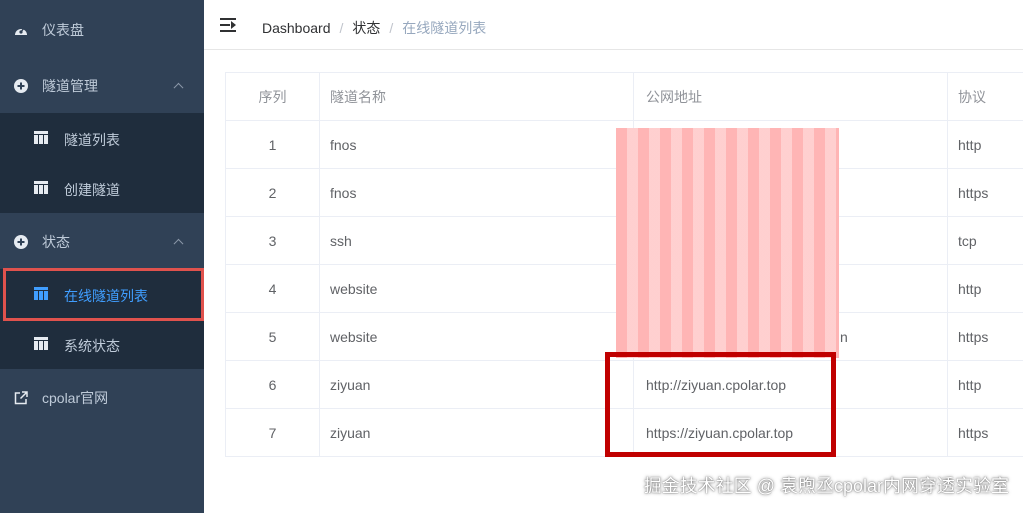  I want to click on column-header-name: 隧道名称, so click(477, 96).